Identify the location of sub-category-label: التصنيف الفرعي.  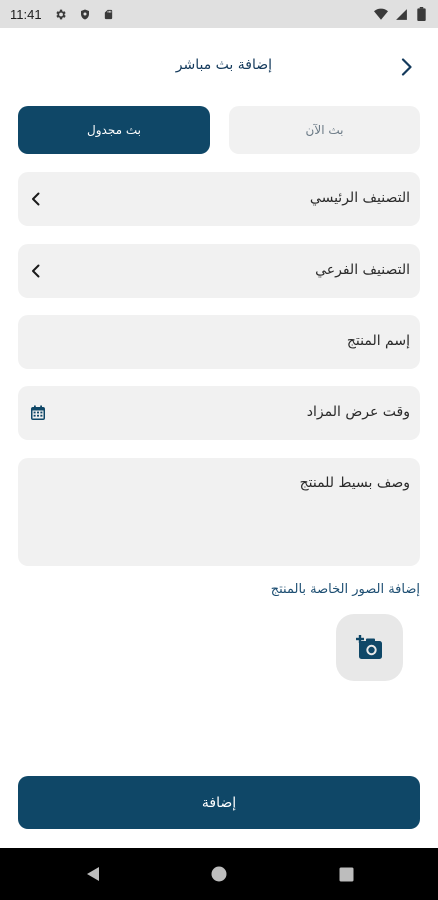
(362, 270).